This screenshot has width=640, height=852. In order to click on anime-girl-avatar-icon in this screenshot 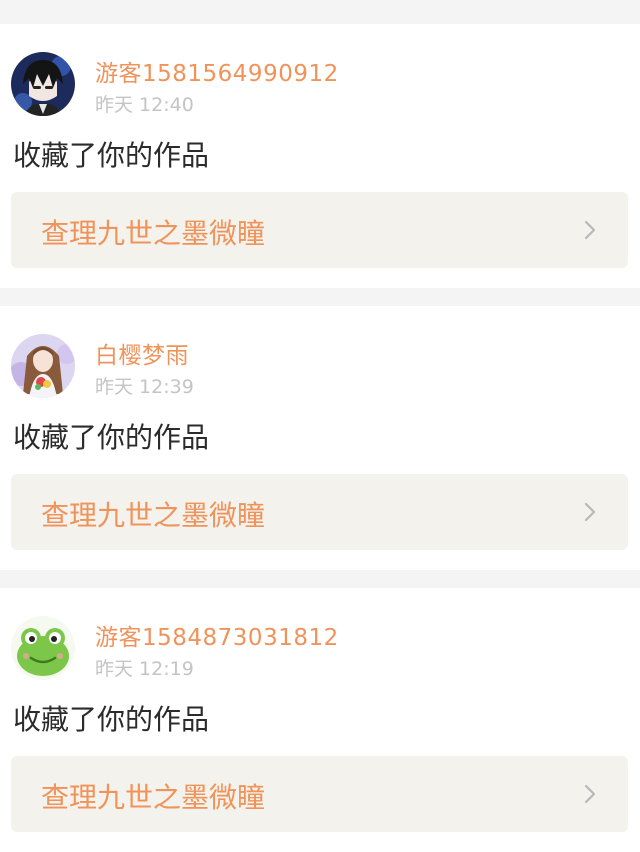, I will do `click(43, 366)`.